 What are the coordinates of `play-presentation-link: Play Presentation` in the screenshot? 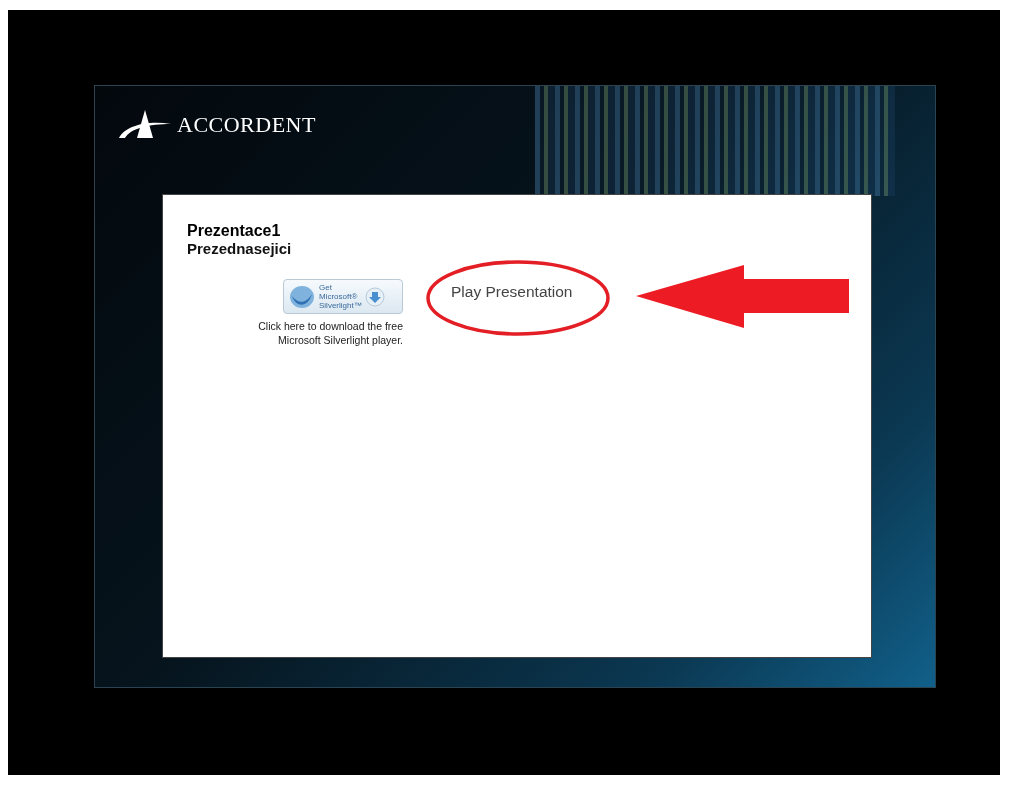 It's located at (512, 292).